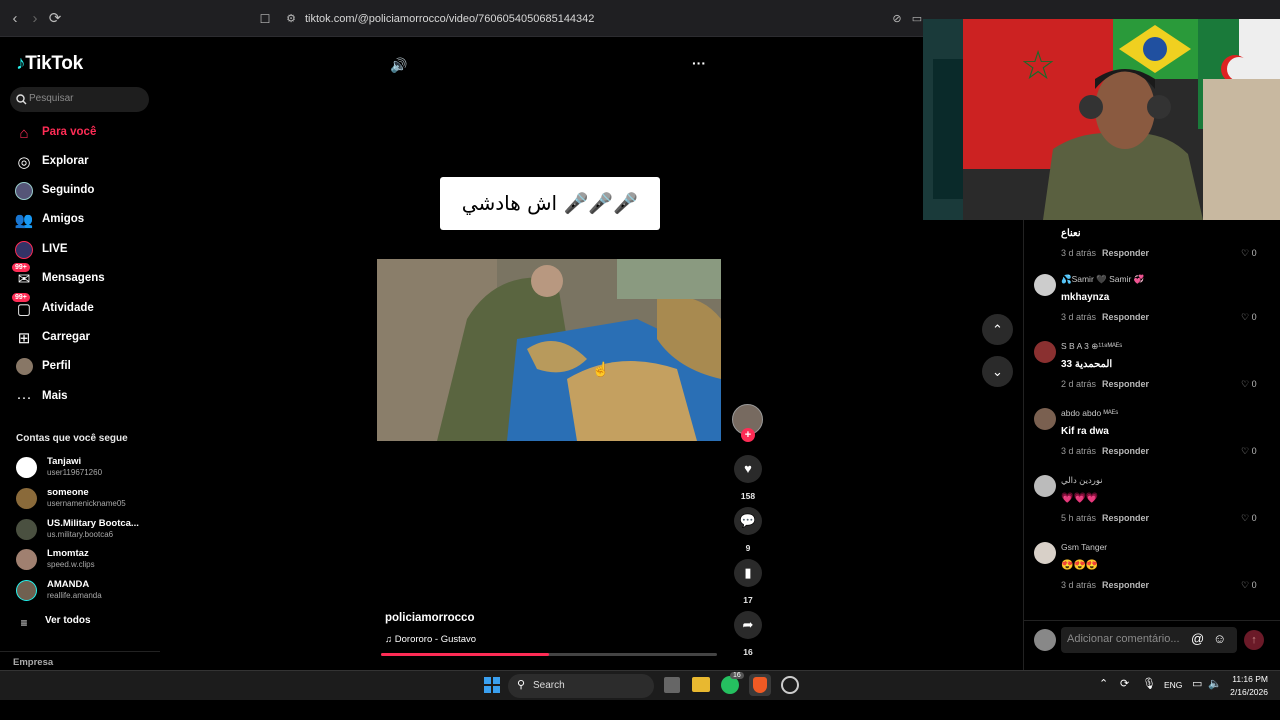  Describe the element at coordinates (84, 221) in the screenshot. I see `nav-item-amigos: 👥 Amigos` at that location.